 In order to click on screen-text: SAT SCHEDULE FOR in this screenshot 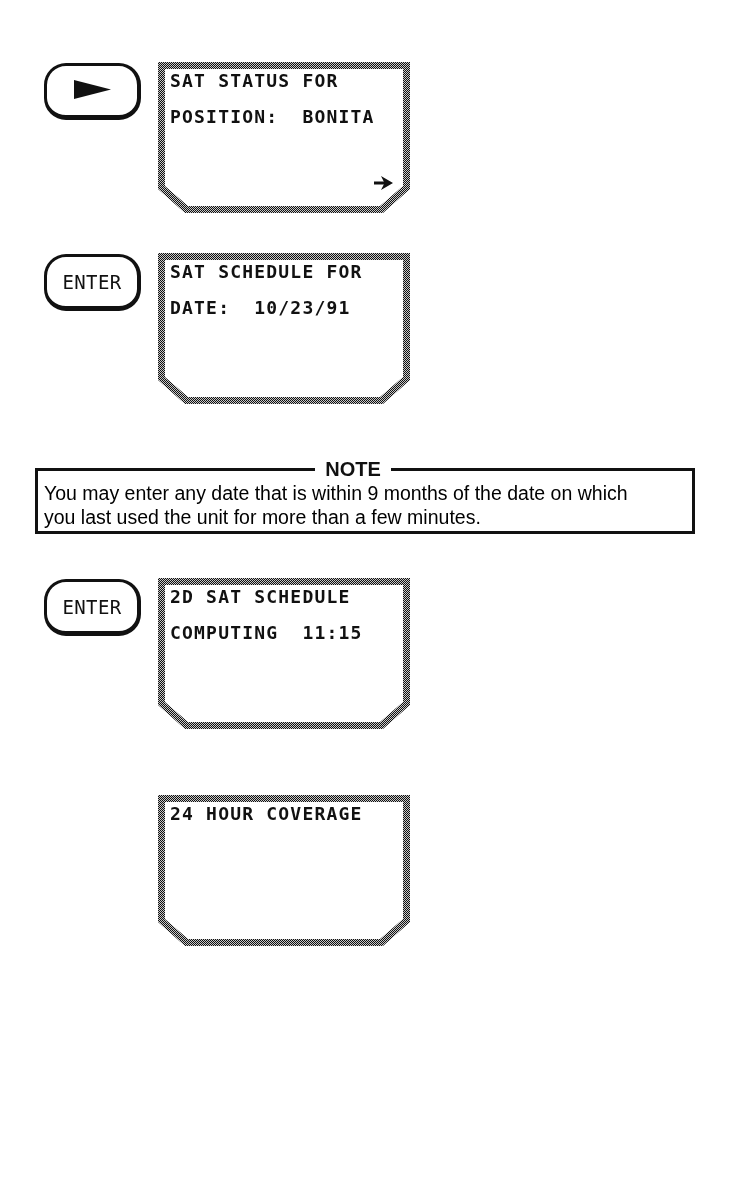, I will do `click(266, 272)`.